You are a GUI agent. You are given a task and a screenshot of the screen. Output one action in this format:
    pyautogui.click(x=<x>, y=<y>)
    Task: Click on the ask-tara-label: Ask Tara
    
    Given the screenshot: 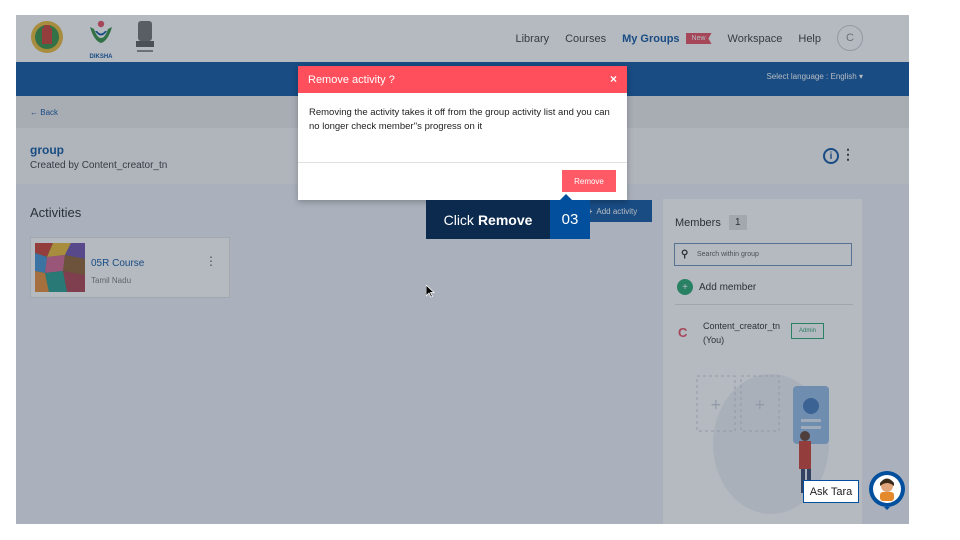 What is the action you would take?
    pyautogui.click(x=831, y=491)
    